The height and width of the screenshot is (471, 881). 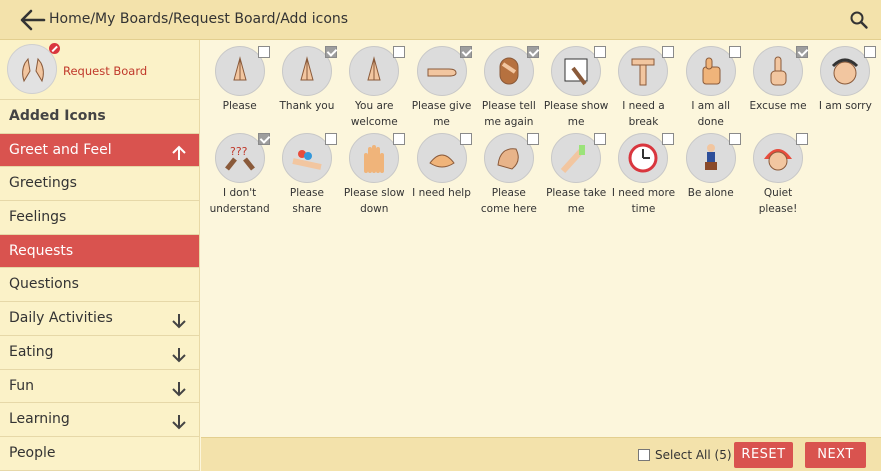 I want to click on sidebar-item-label: Eating, so click(x=31, y=351).